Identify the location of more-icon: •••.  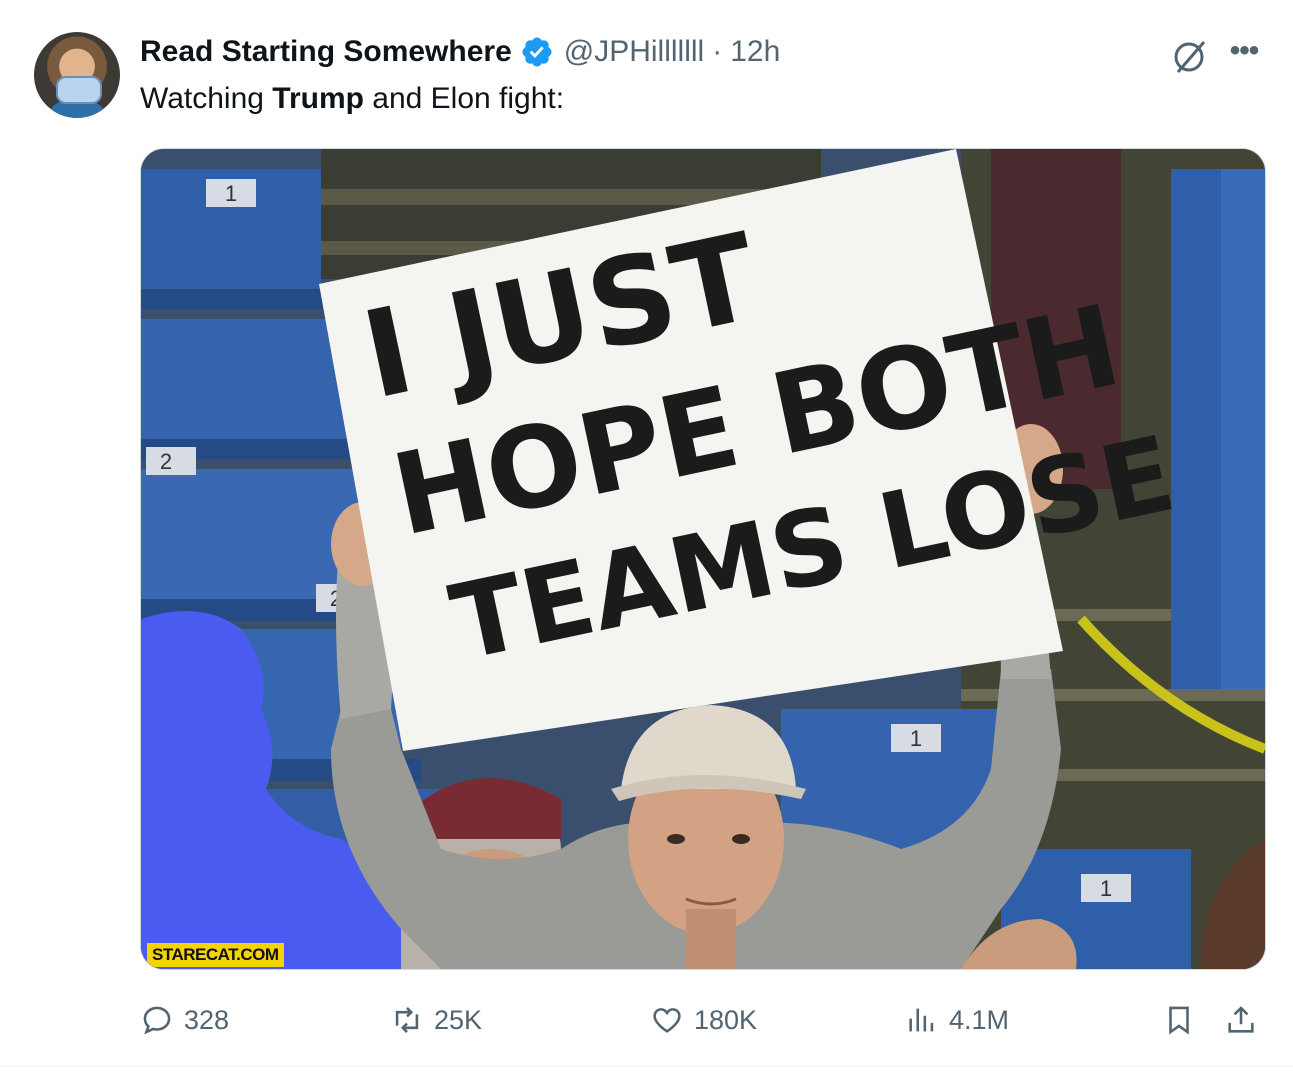
(1244, 54).